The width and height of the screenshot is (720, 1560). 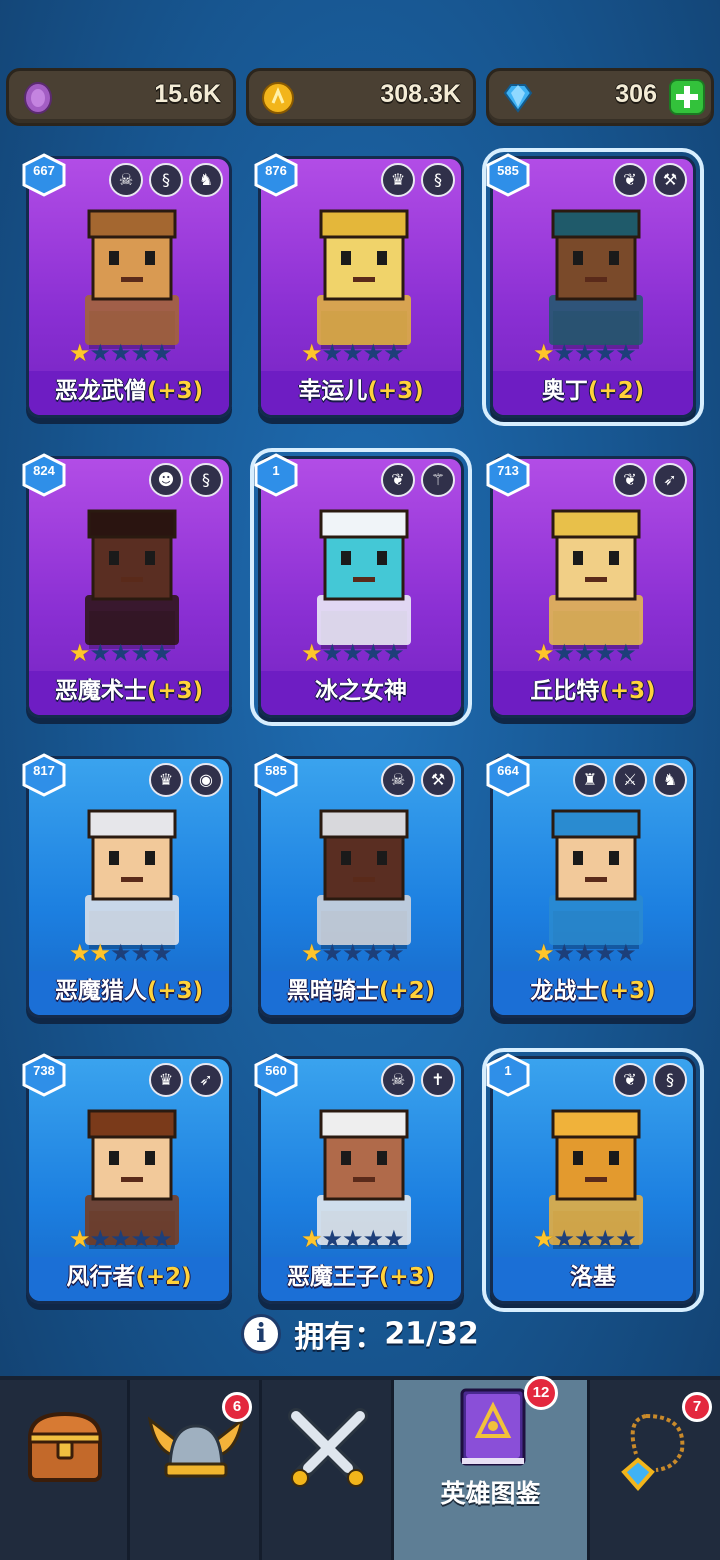 What do you see at coordinates (44, 770) in the screenshot?
I see `hero-level-value: 817` at bounding box center [44, 770].